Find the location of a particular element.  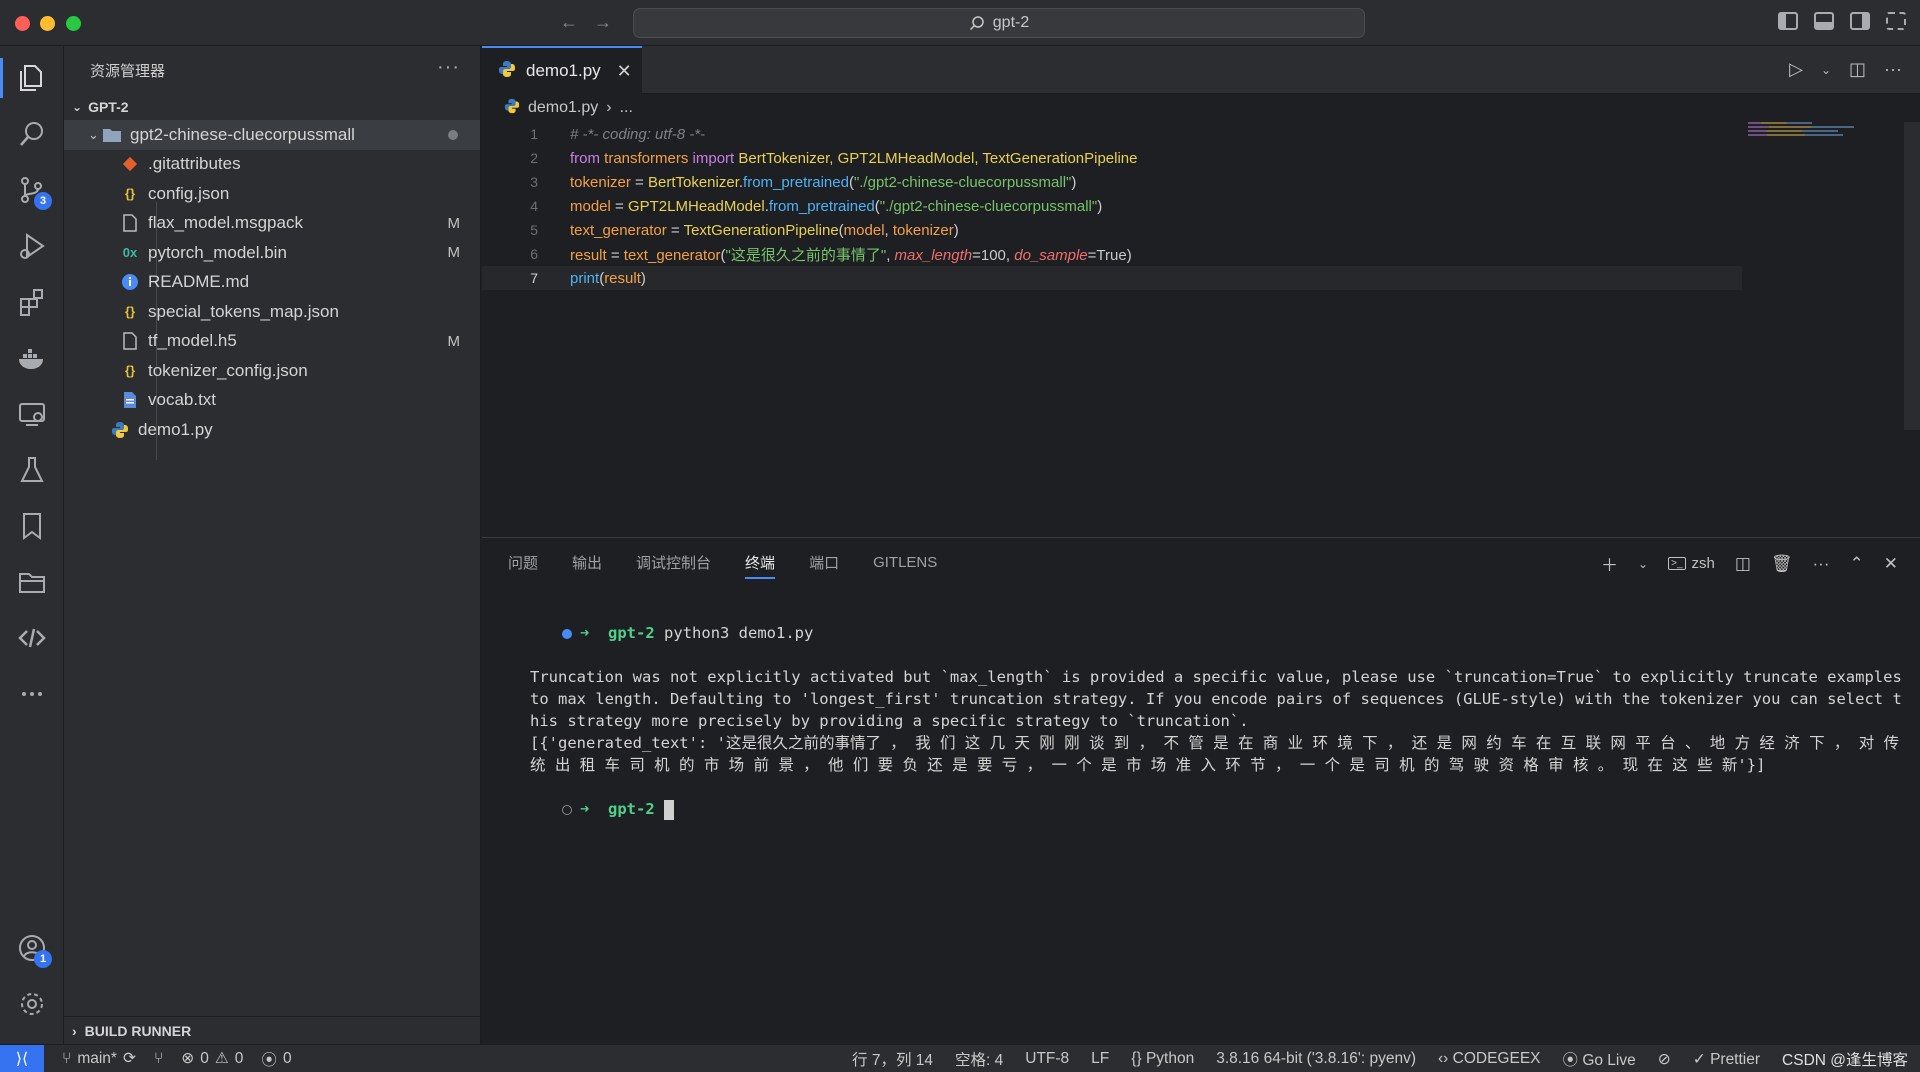

git-graph-icon: ⑂ is located at coordinates (158, 1059).